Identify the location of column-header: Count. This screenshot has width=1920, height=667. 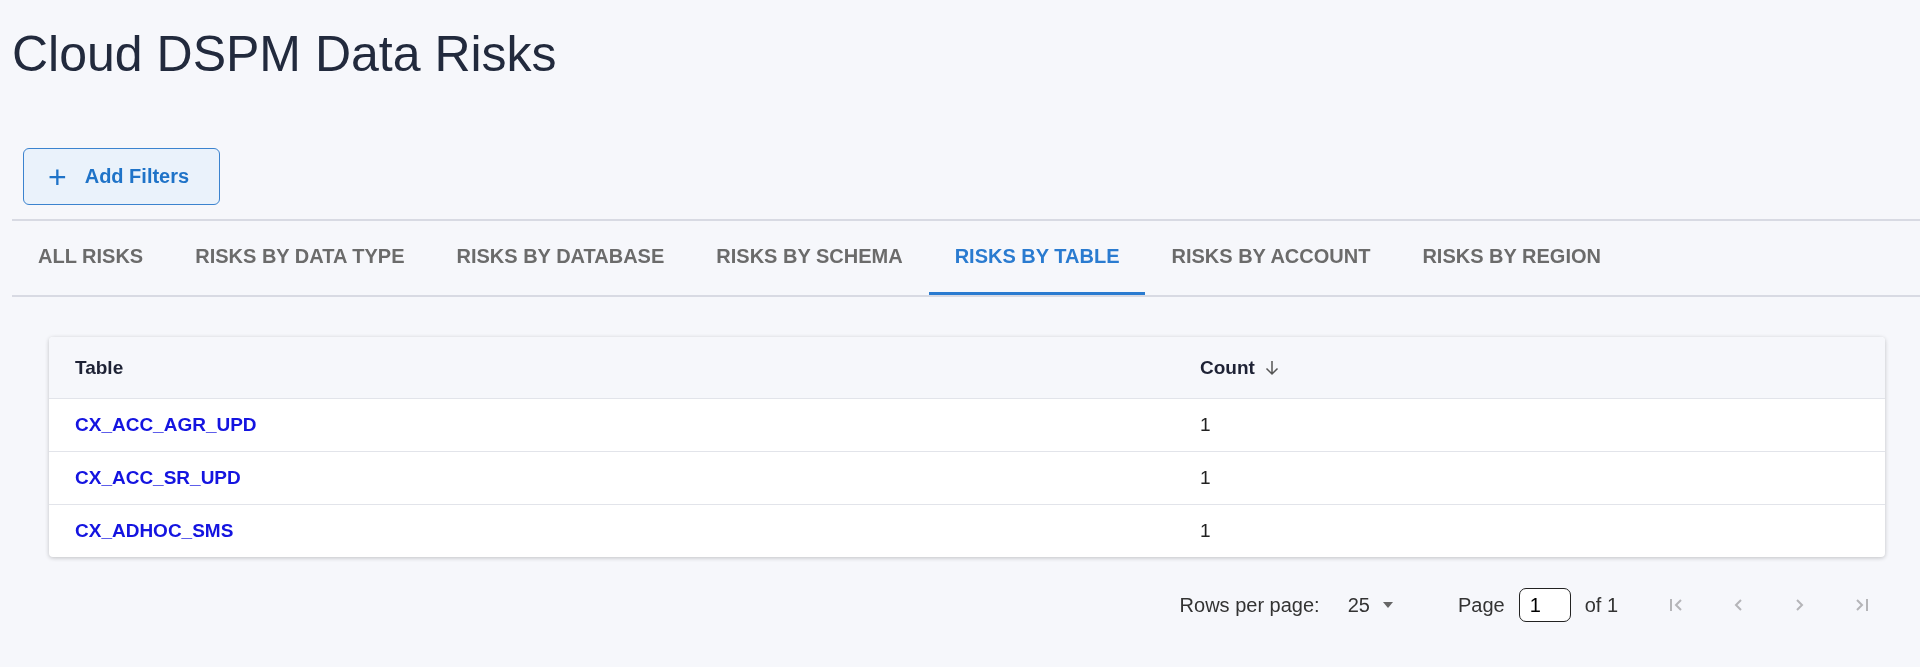
(1529, 367).